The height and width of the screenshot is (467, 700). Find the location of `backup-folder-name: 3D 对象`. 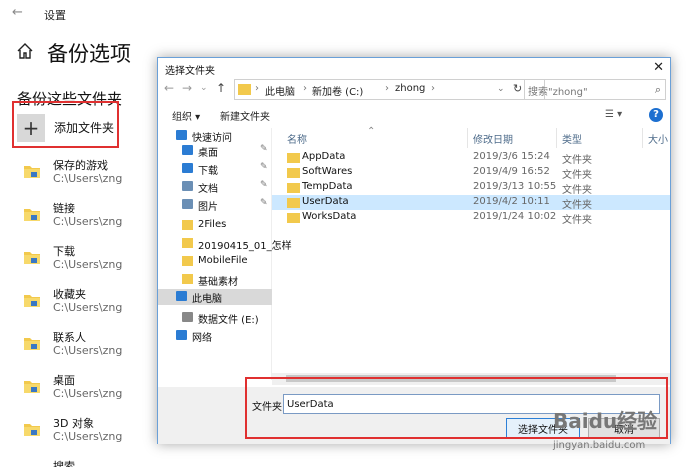

backup-folder-name: 3D 对象 is located at coordinates (73, 423).